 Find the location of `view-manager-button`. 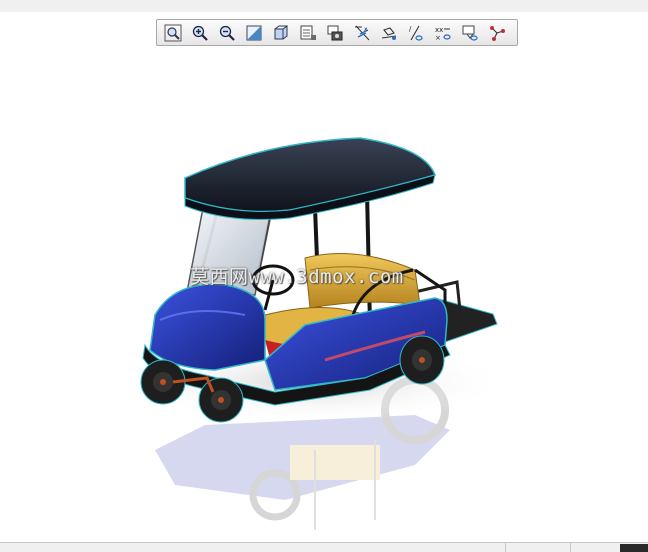

view-manager-button is located at coordinates (308, 33).